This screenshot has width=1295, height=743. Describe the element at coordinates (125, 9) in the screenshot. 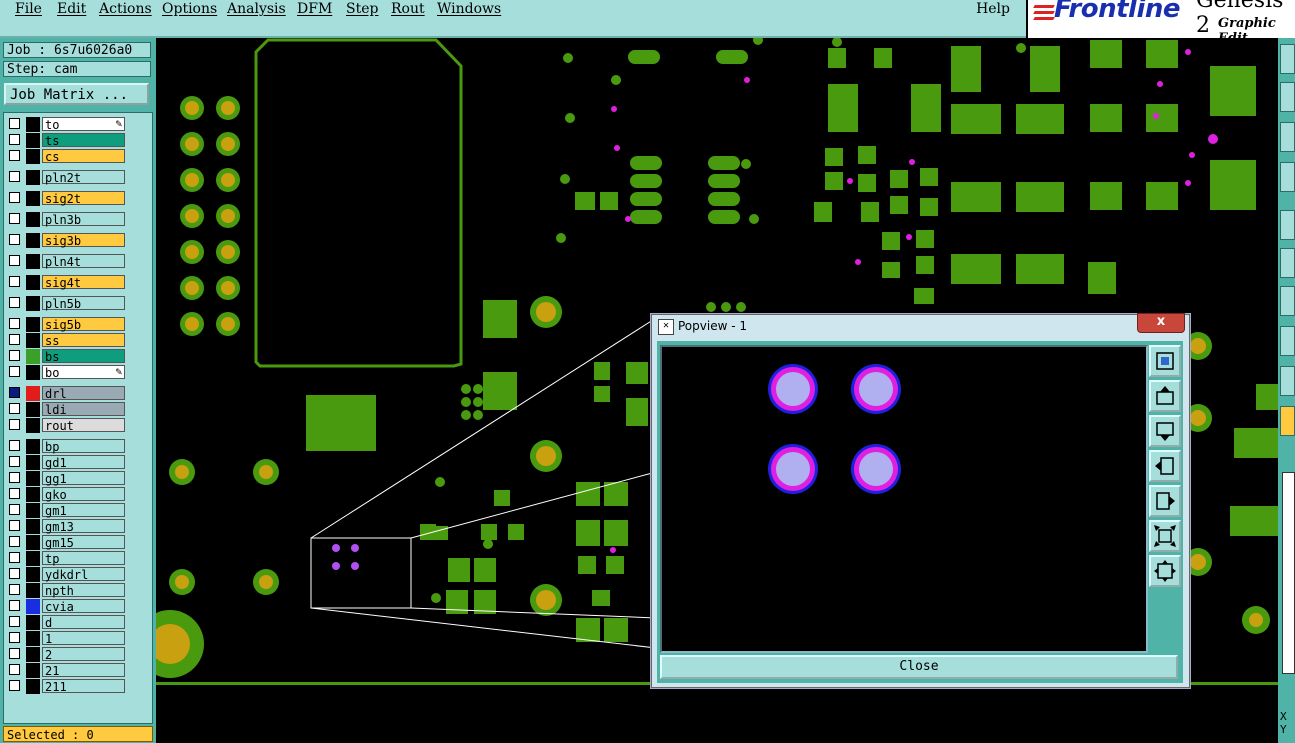

I see `menu-actions: Actions` at that location.